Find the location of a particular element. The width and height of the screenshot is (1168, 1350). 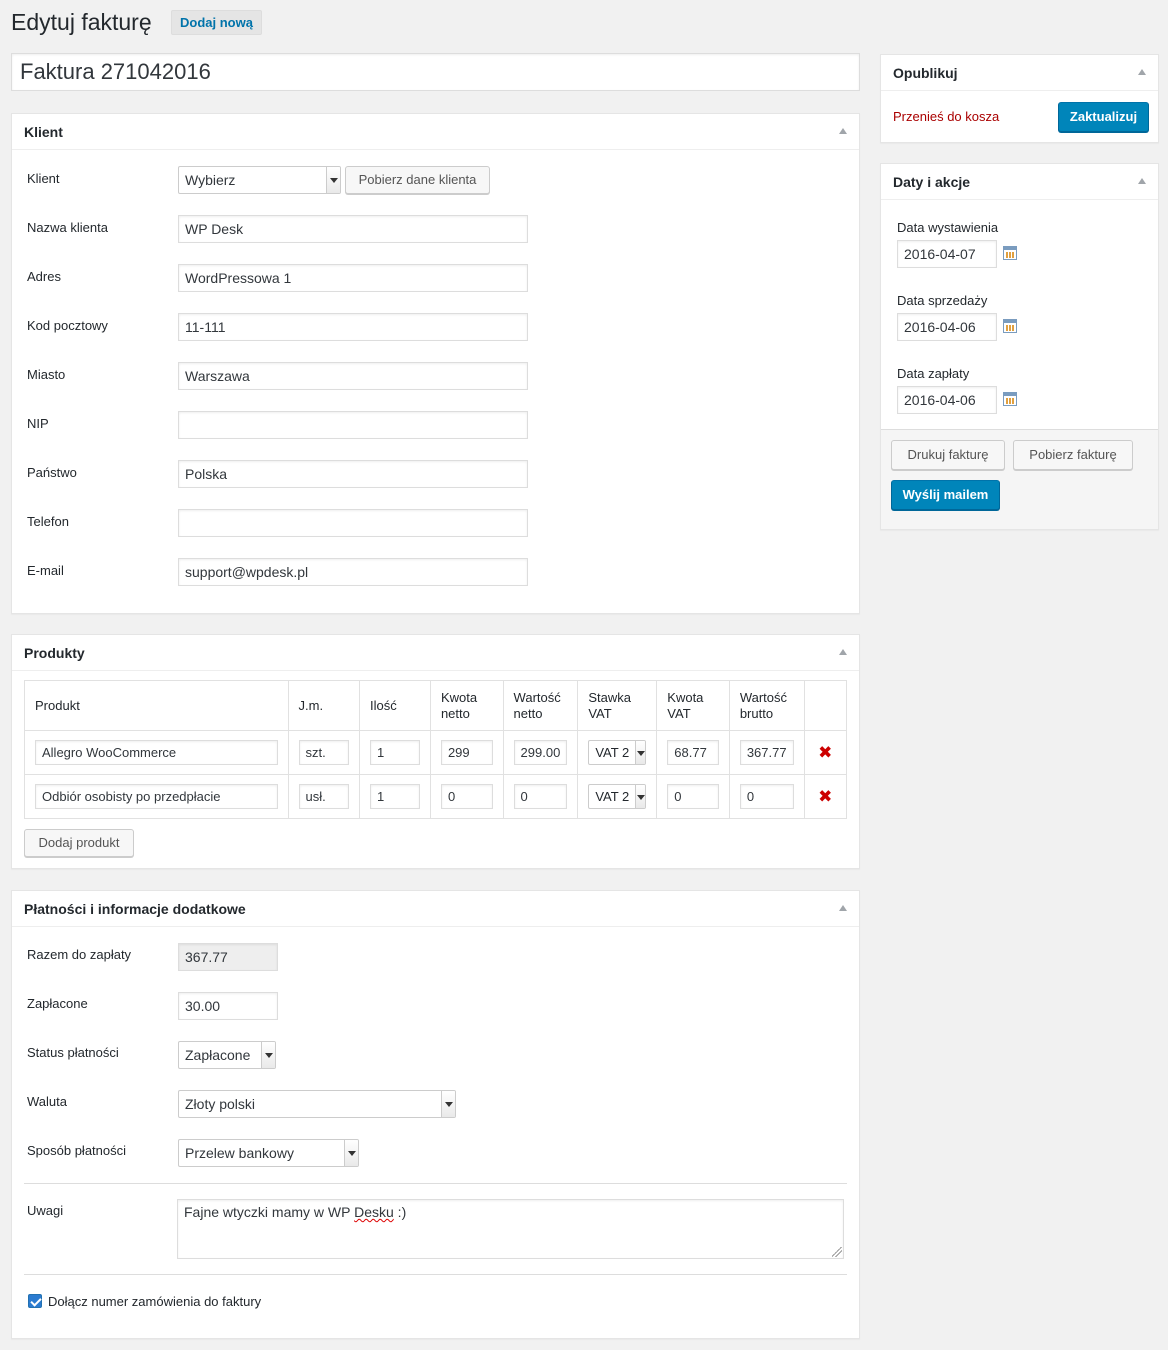

vat-amount-input: 68.77 is located at coordinates (693, 752).